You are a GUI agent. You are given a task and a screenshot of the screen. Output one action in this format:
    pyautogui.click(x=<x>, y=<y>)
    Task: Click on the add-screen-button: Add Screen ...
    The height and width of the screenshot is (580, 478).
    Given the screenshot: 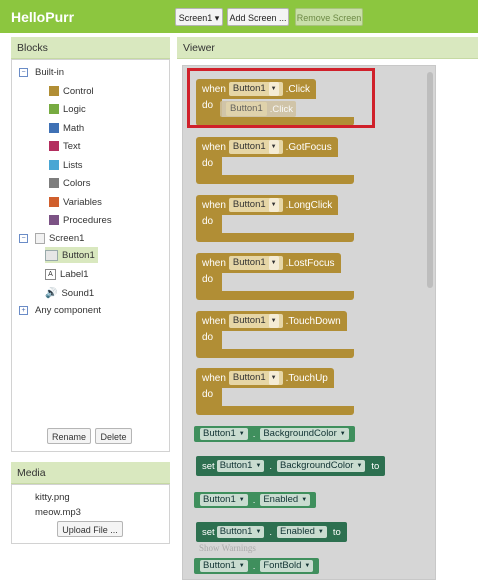 What is the action you would take?
    pyautogui.click(x=258, y=17)
    